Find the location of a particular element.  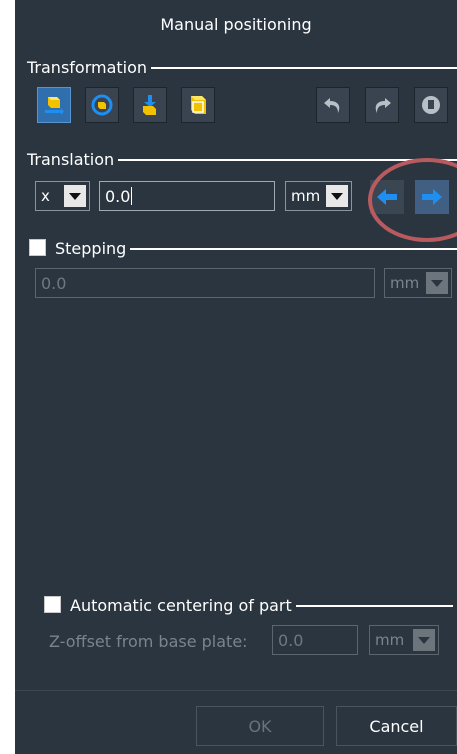

highlight-annotation is located at coordinates (412, 200).